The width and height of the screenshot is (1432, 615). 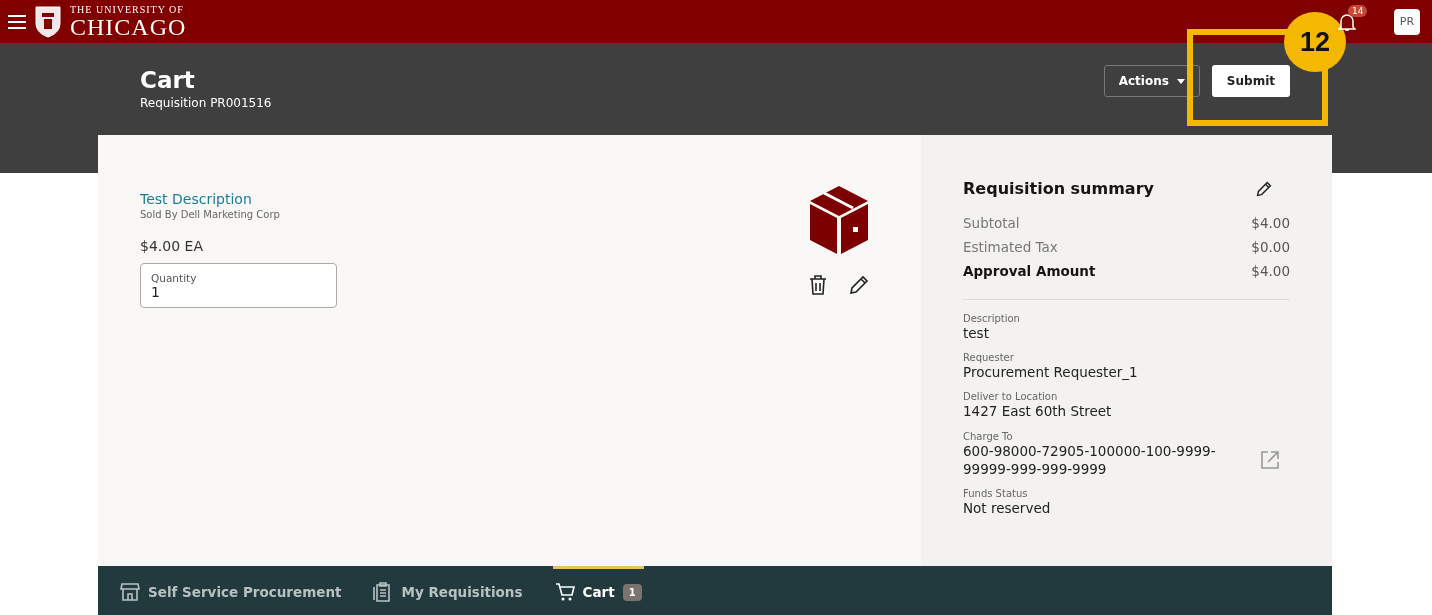 I want to click on logo-text: THE UNIVERSITY OF, so click(x=127, y=9).